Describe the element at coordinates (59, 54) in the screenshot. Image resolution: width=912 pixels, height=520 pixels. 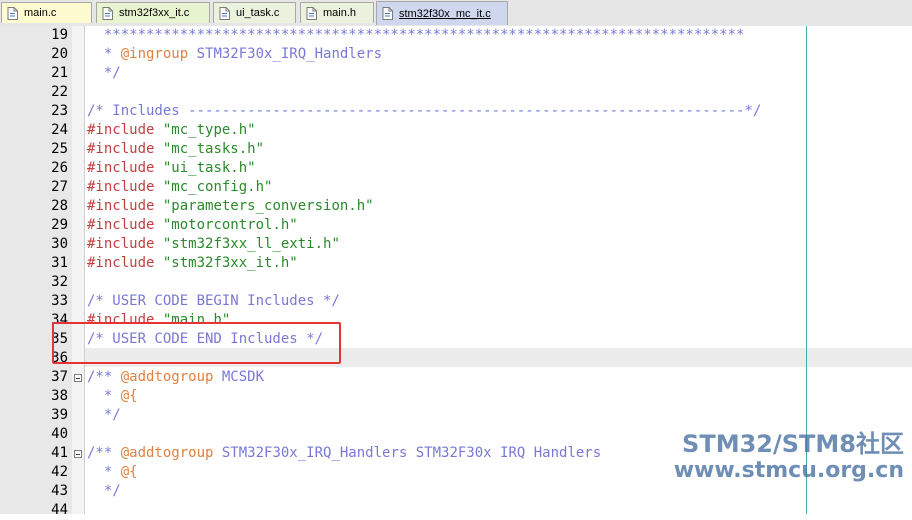
I see `line-number: 20` at that location.